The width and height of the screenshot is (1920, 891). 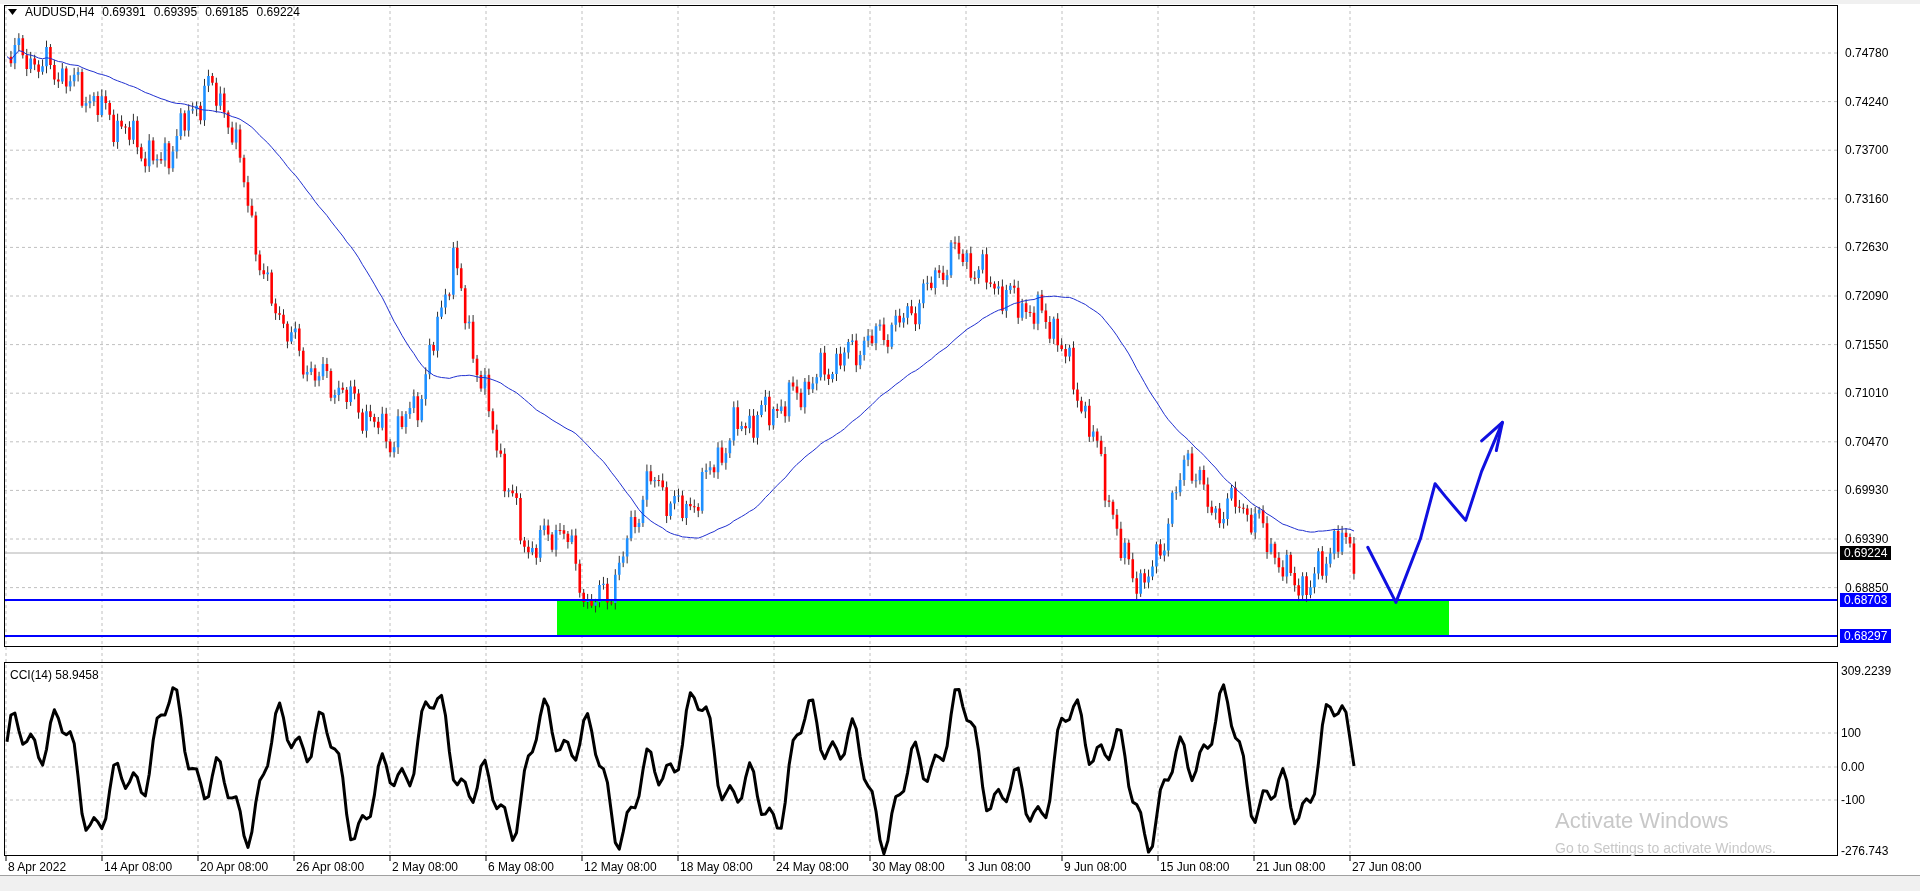 I want to click on price-axis-label: 0.73160, so click(x=1867, y=198).